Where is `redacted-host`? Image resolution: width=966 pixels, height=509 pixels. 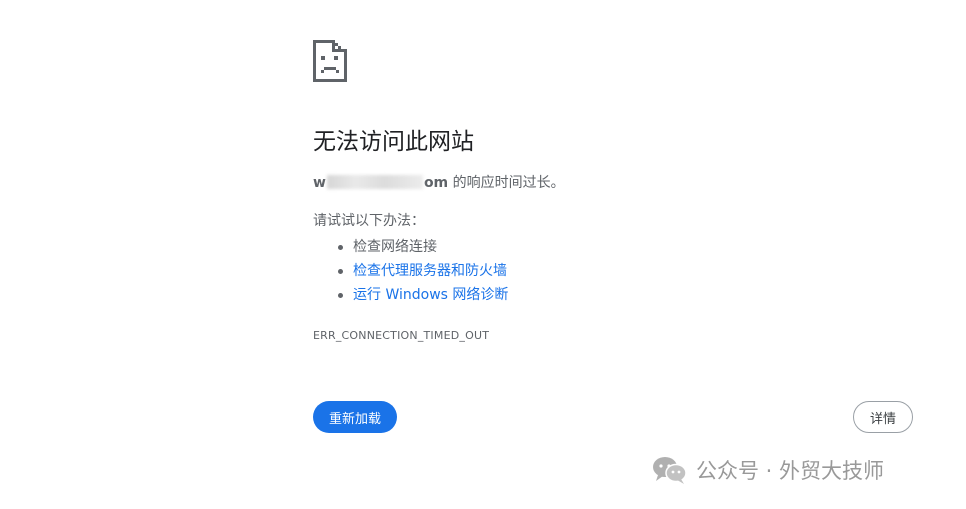 redacted-host is located at coordinates (374, 182).